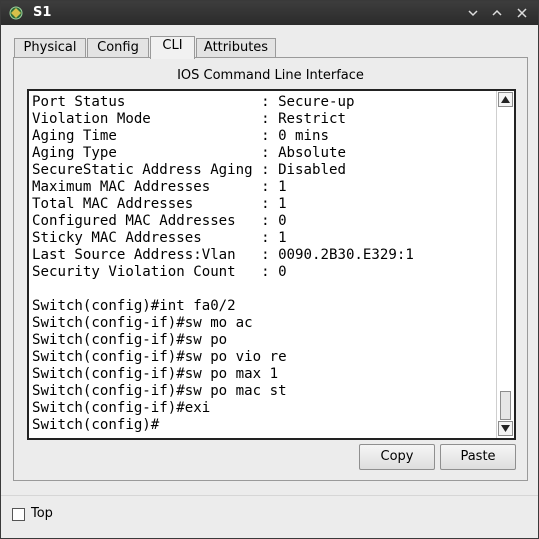 The image size is (539, 539). I want to click on arrow-up-icon, so click(505, 99).